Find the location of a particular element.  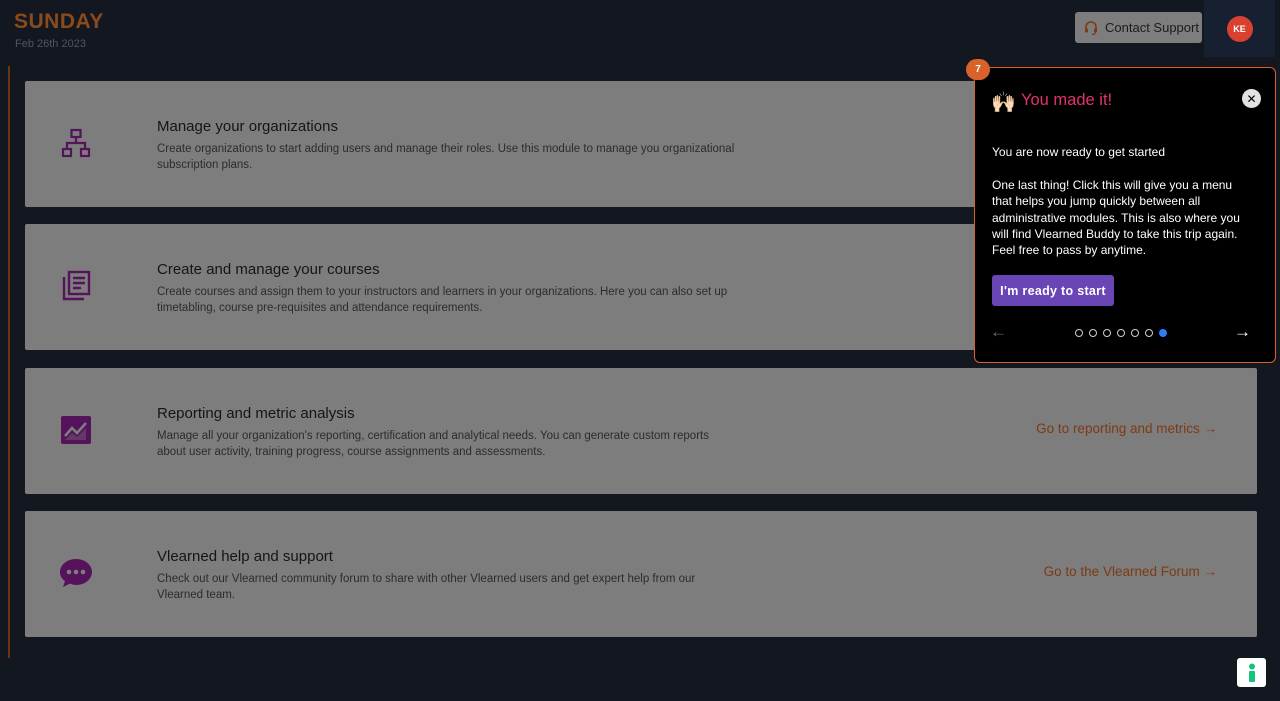

day-title: SUNDAY is located at coordinates (59, 21).